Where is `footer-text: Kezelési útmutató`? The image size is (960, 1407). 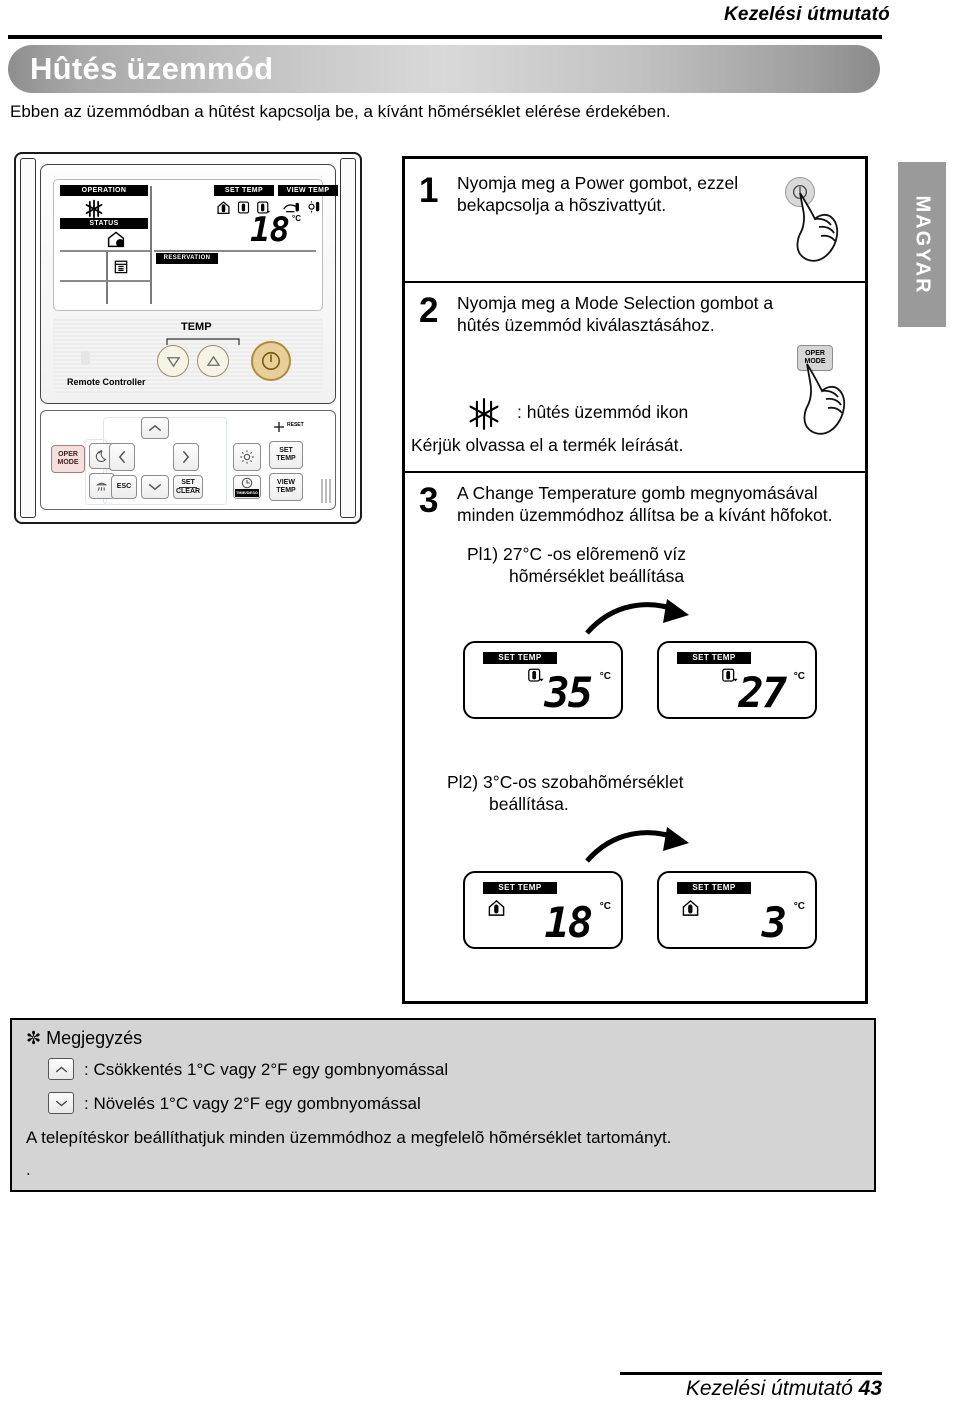
footer-text: Kezelési útmutató is located at coordinates (769, 1388).